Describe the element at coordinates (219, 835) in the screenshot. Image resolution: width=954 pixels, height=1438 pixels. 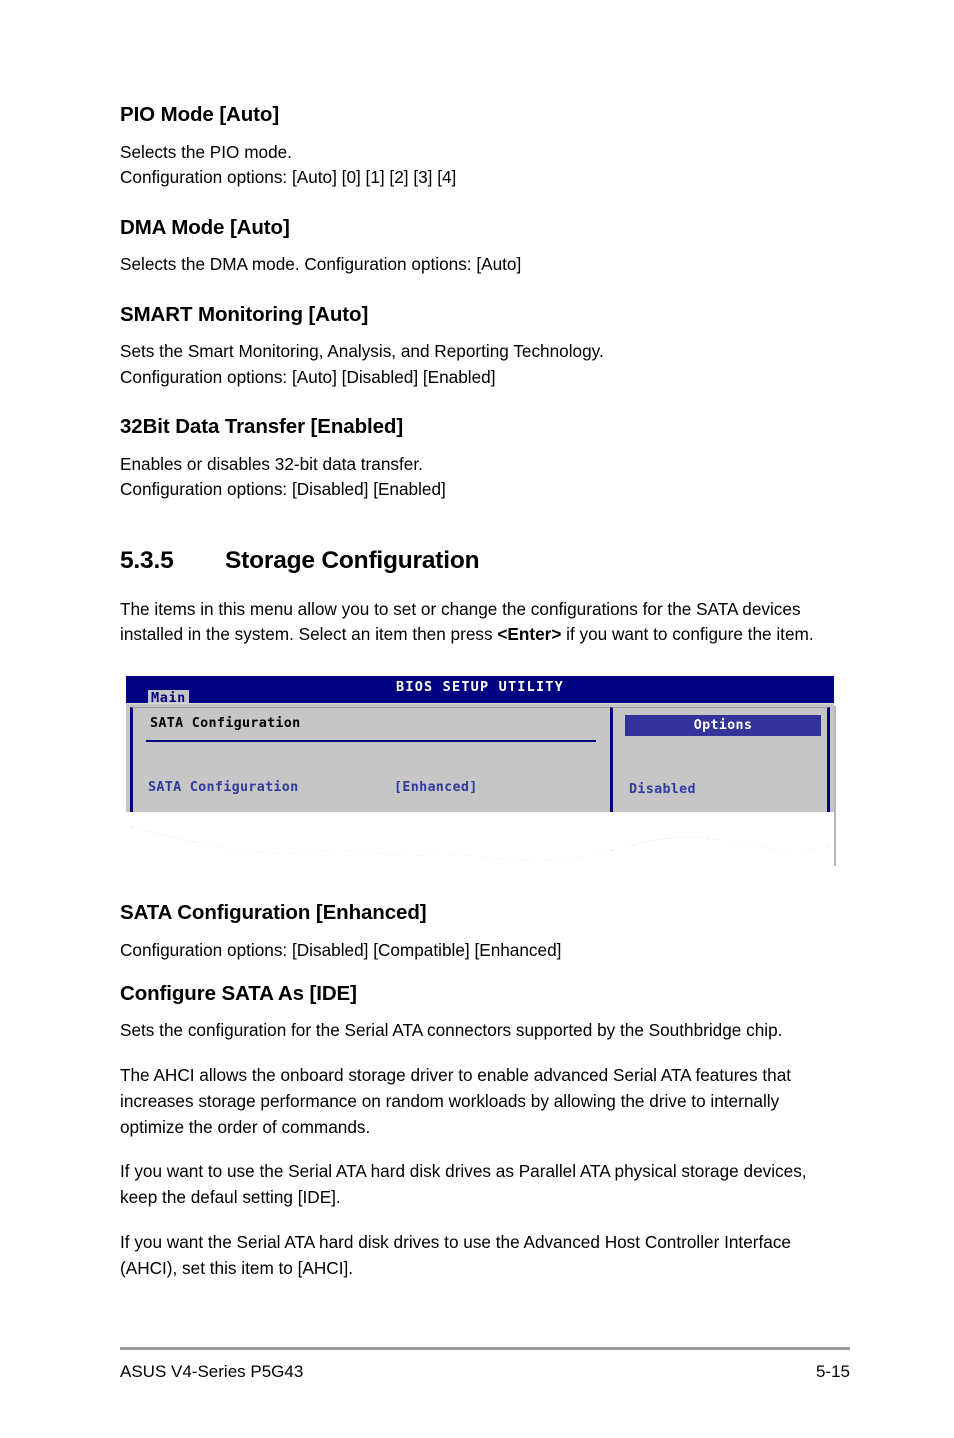
I see `bios-setting-label: Configure SATA as` at that location.